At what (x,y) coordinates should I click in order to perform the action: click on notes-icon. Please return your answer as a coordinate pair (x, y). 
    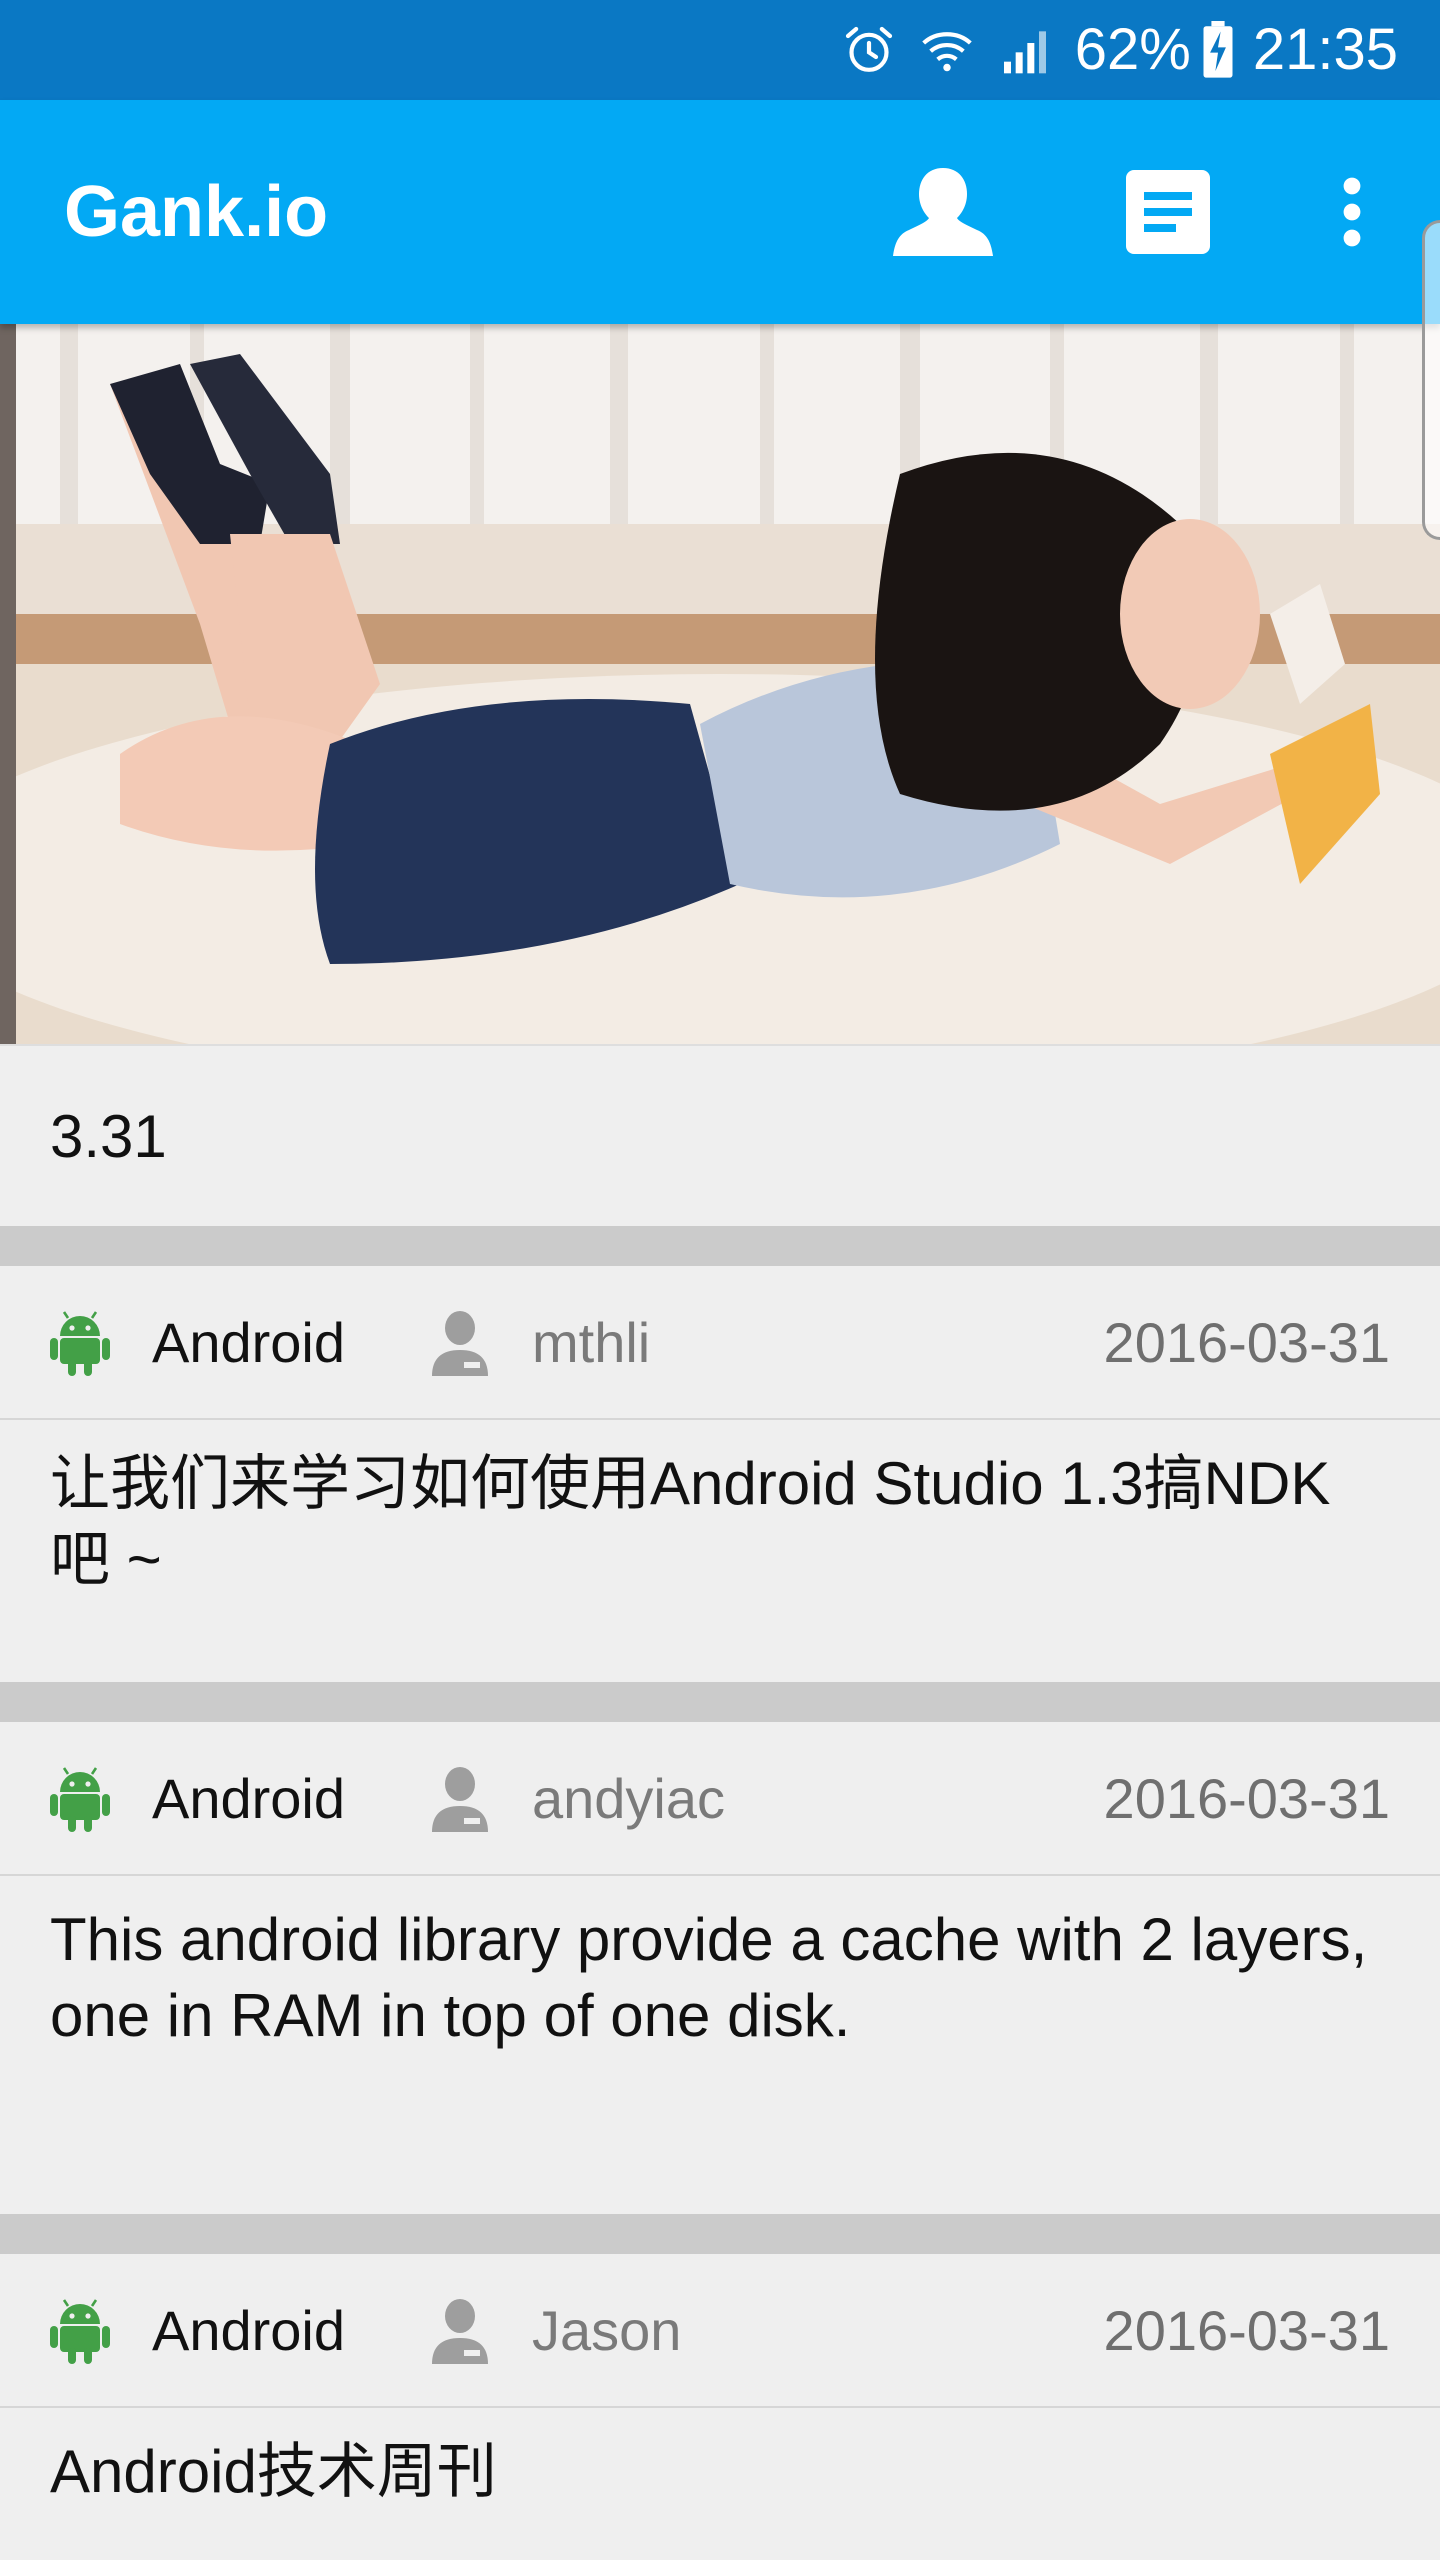
    Looking at the image, I should click on (1168, 212).